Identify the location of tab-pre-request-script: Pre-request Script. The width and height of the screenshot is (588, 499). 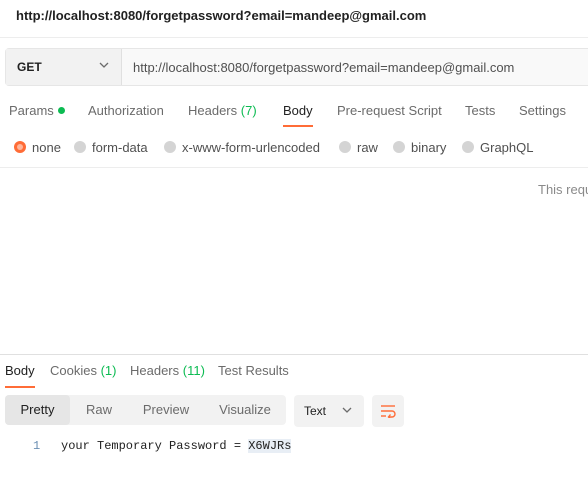
(389, 113).